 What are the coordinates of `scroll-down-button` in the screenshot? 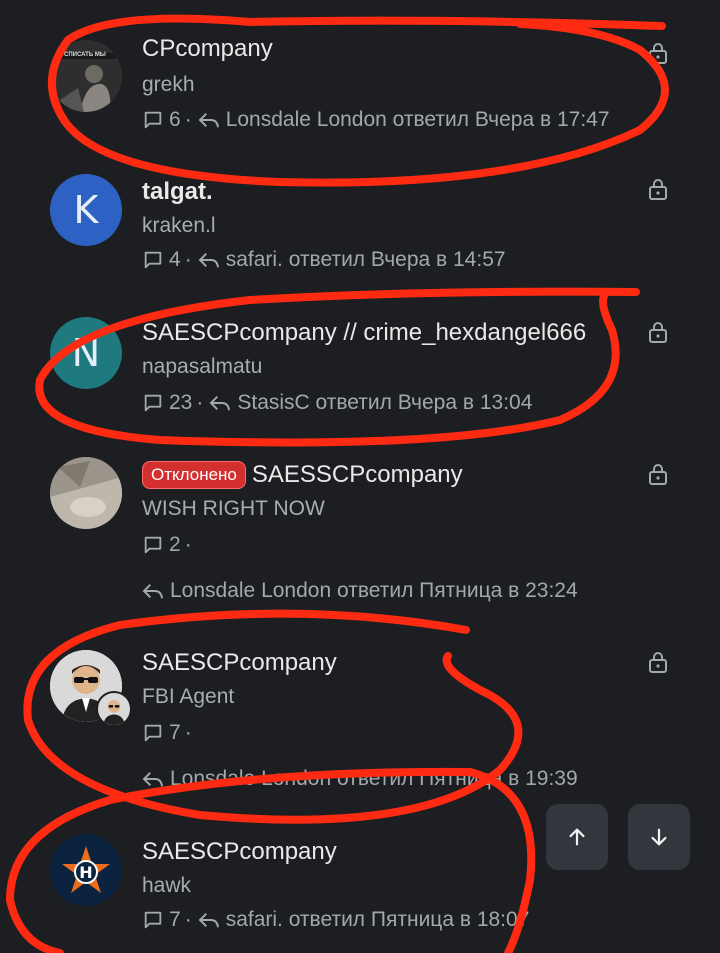 It's located at (659, 837).